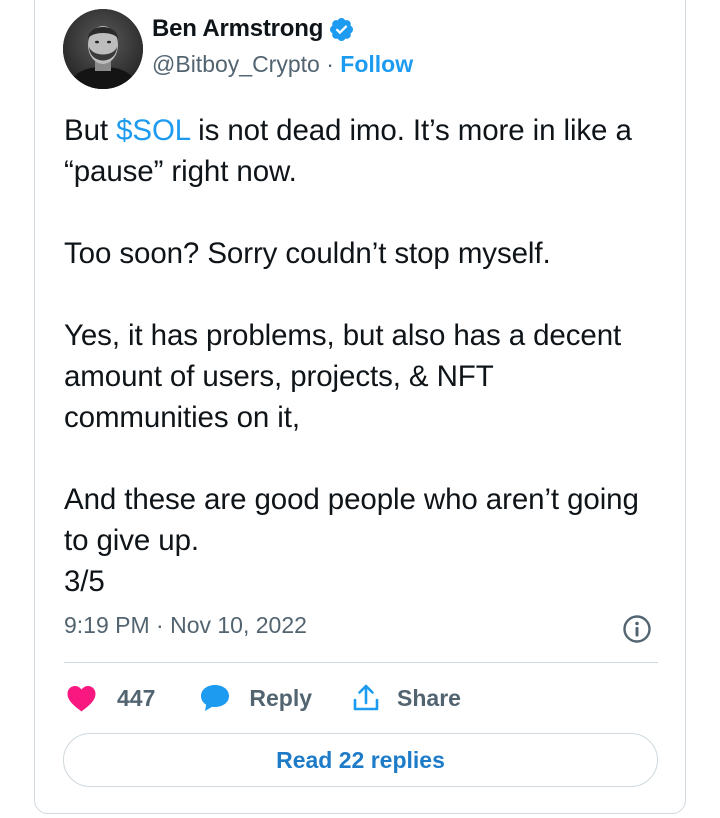 This screenshot has width=720, height=818. I want to click on tweet-paragraph: Too soon? Sorry couldn’t stop myself., so click(307, 253).